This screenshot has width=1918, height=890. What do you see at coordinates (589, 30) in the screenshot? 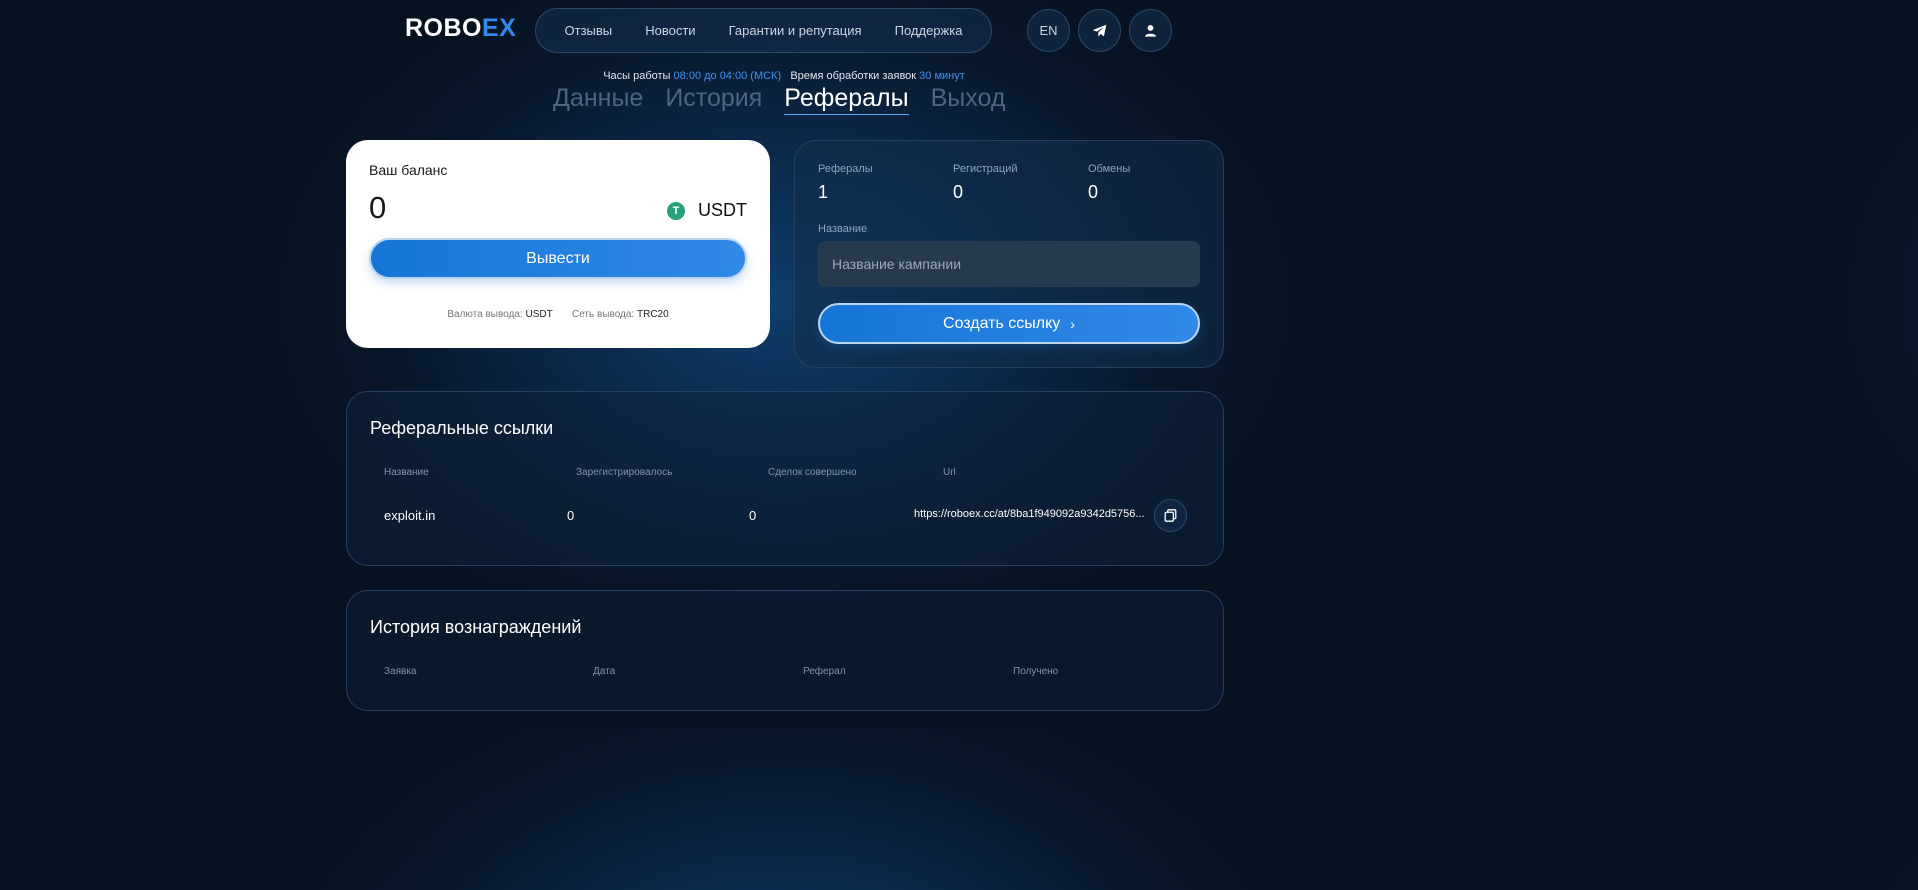
I see `nav-reviews: Отзывы` at bounding box center [589, 30].